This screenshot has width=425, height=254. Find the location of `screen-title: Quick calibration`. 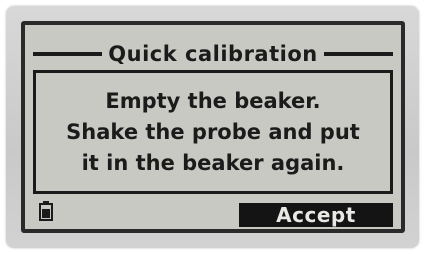

screen-title: Quick calibration is located at coordinates (213, 54).